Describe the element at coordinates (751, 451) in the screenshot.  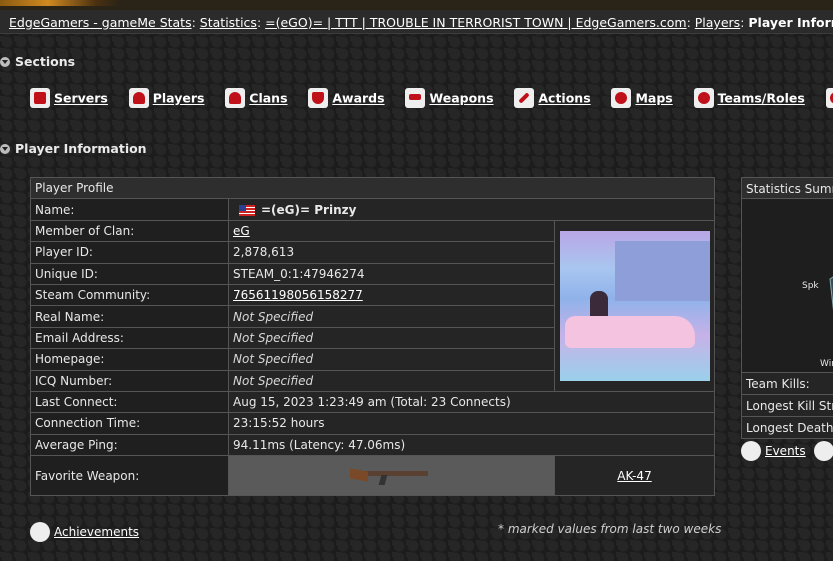
I see `clock-icon` at that location.